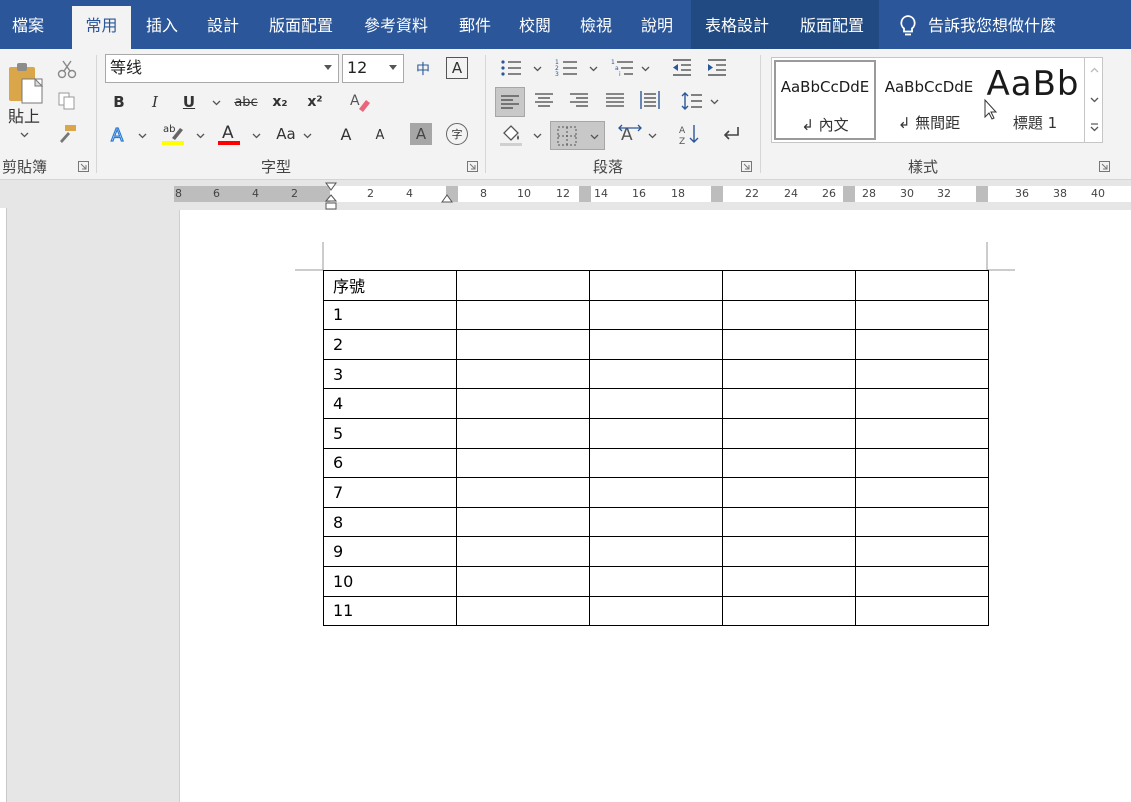 Image resolution: width=1131 pixels, height=802 pixels. Describe the element at coordinates (630, 134) in the screenshot. I see `asian-layout-icon: A` at that location.